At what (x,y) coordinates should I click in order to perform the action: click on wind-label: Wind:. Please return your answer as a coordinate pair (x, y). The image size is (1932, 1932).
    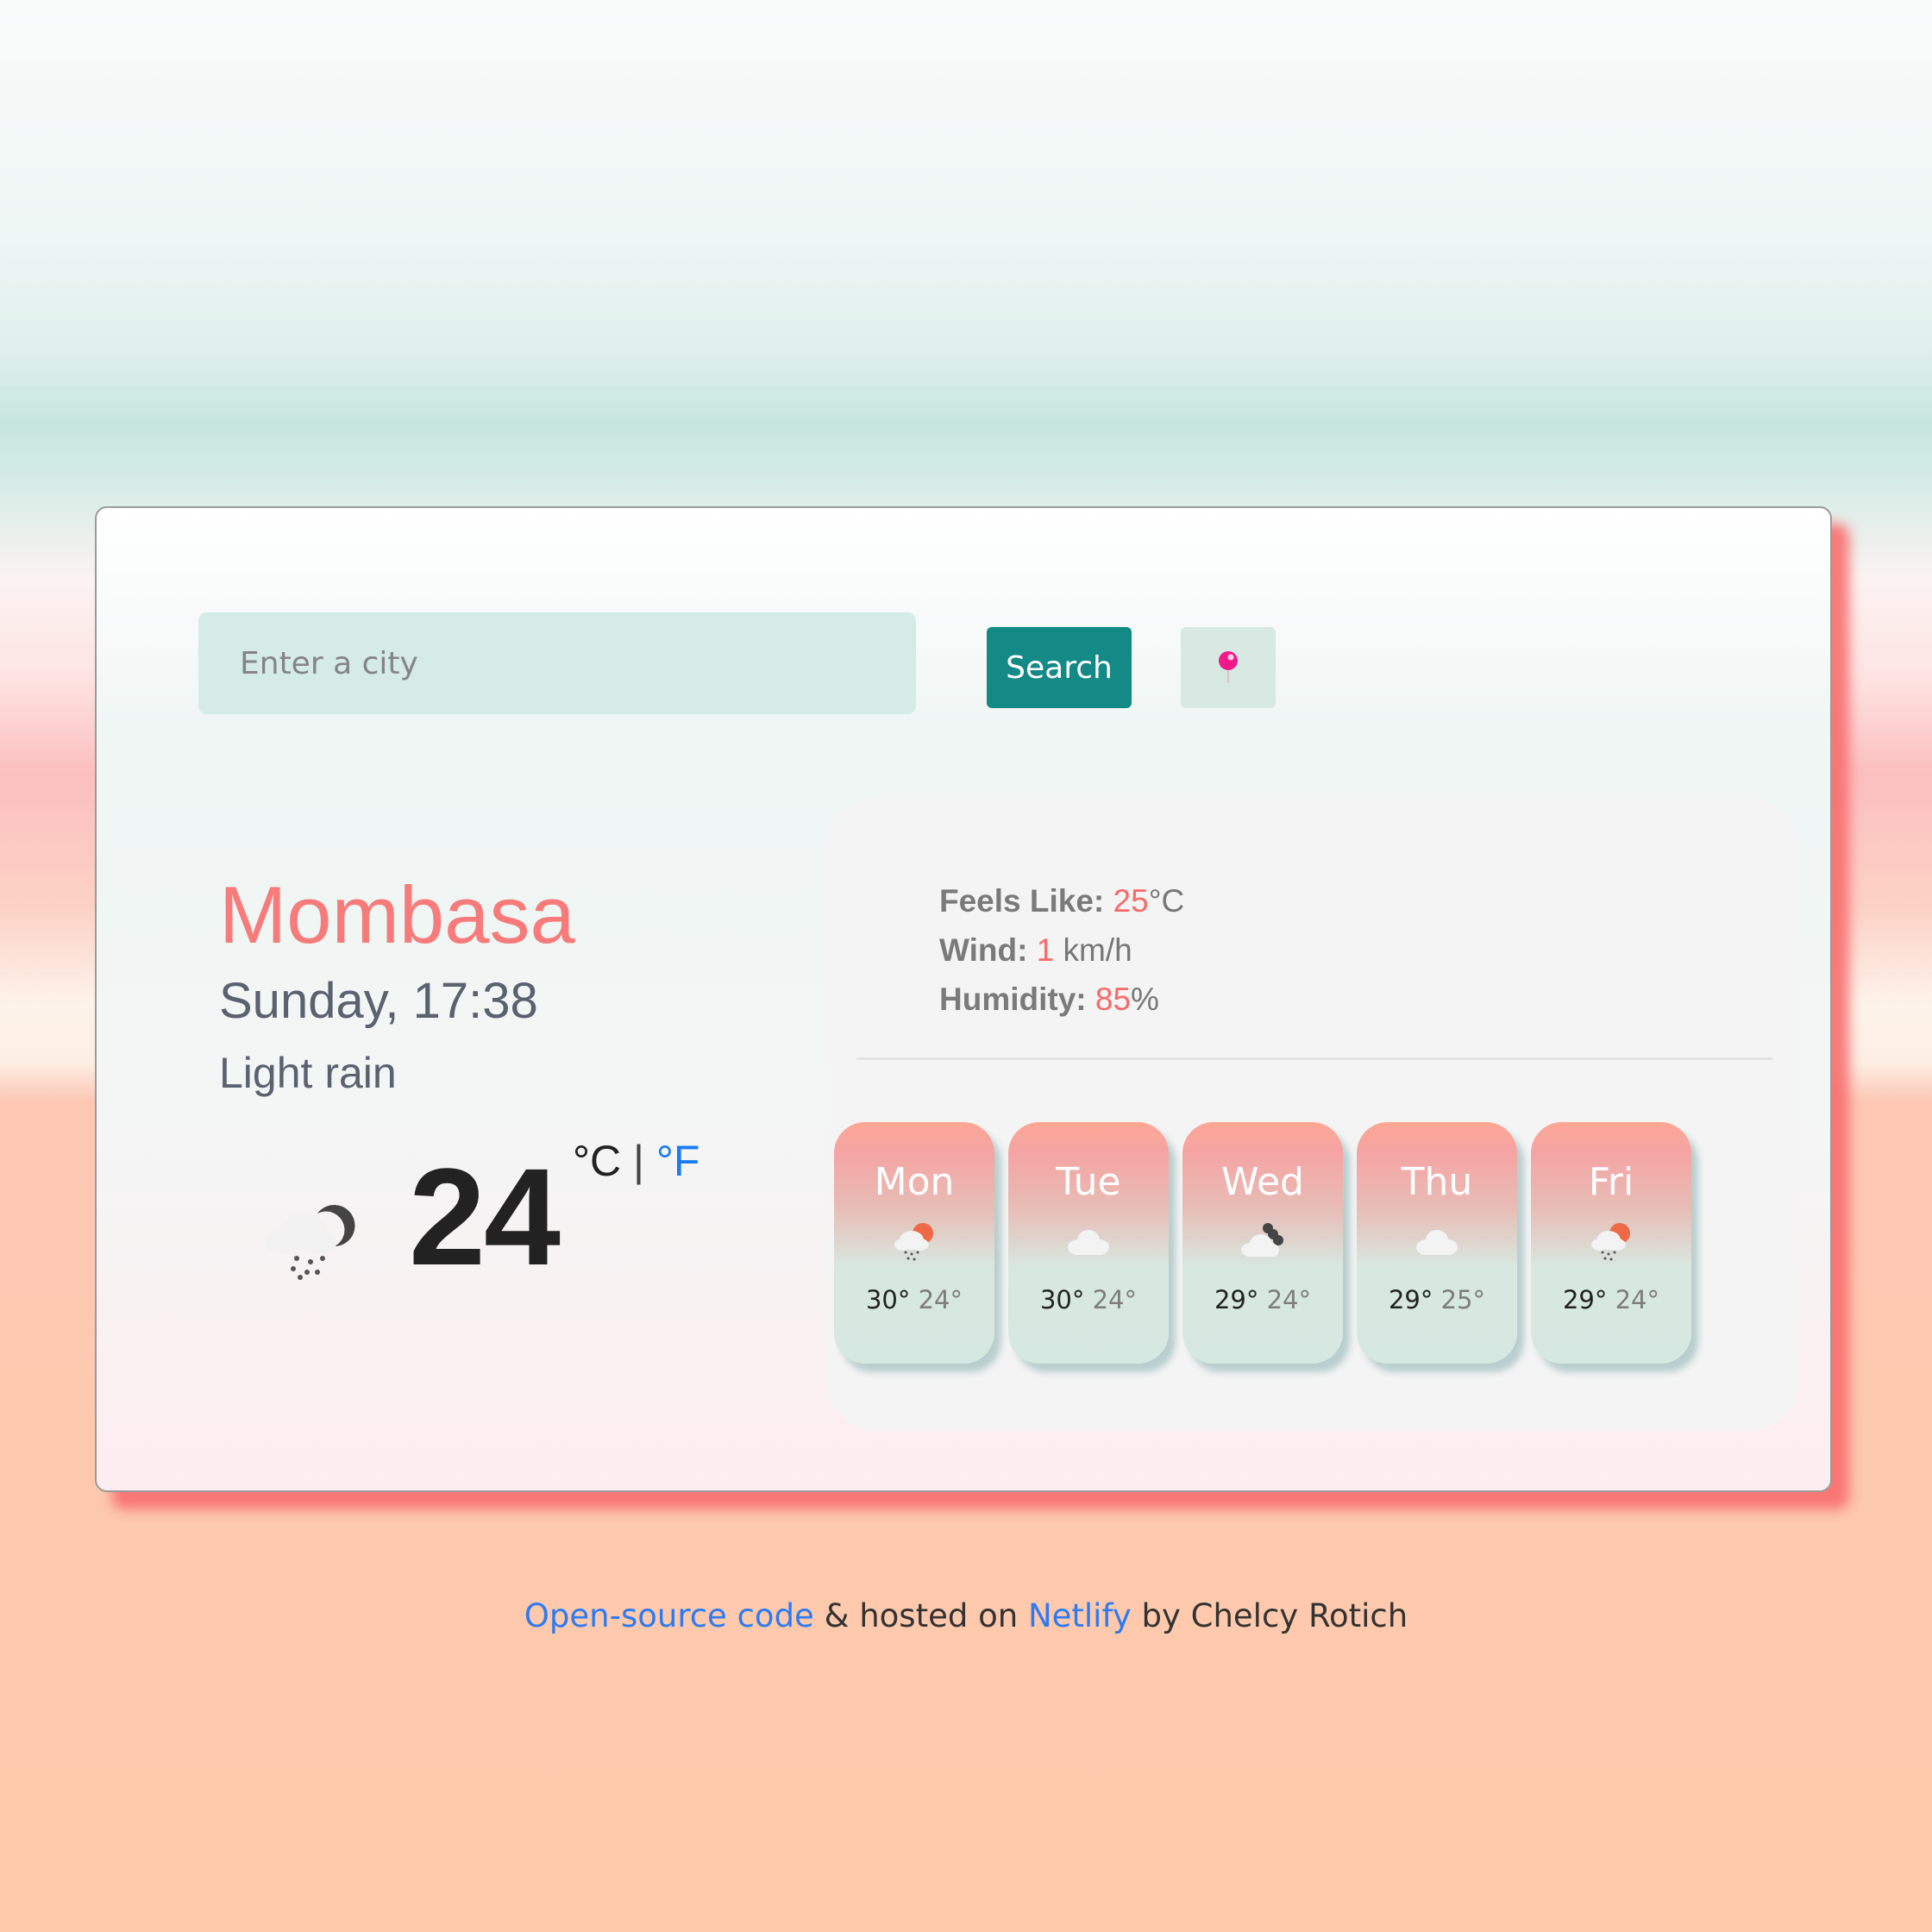
    Looking at the image, I should click on (983, 950).